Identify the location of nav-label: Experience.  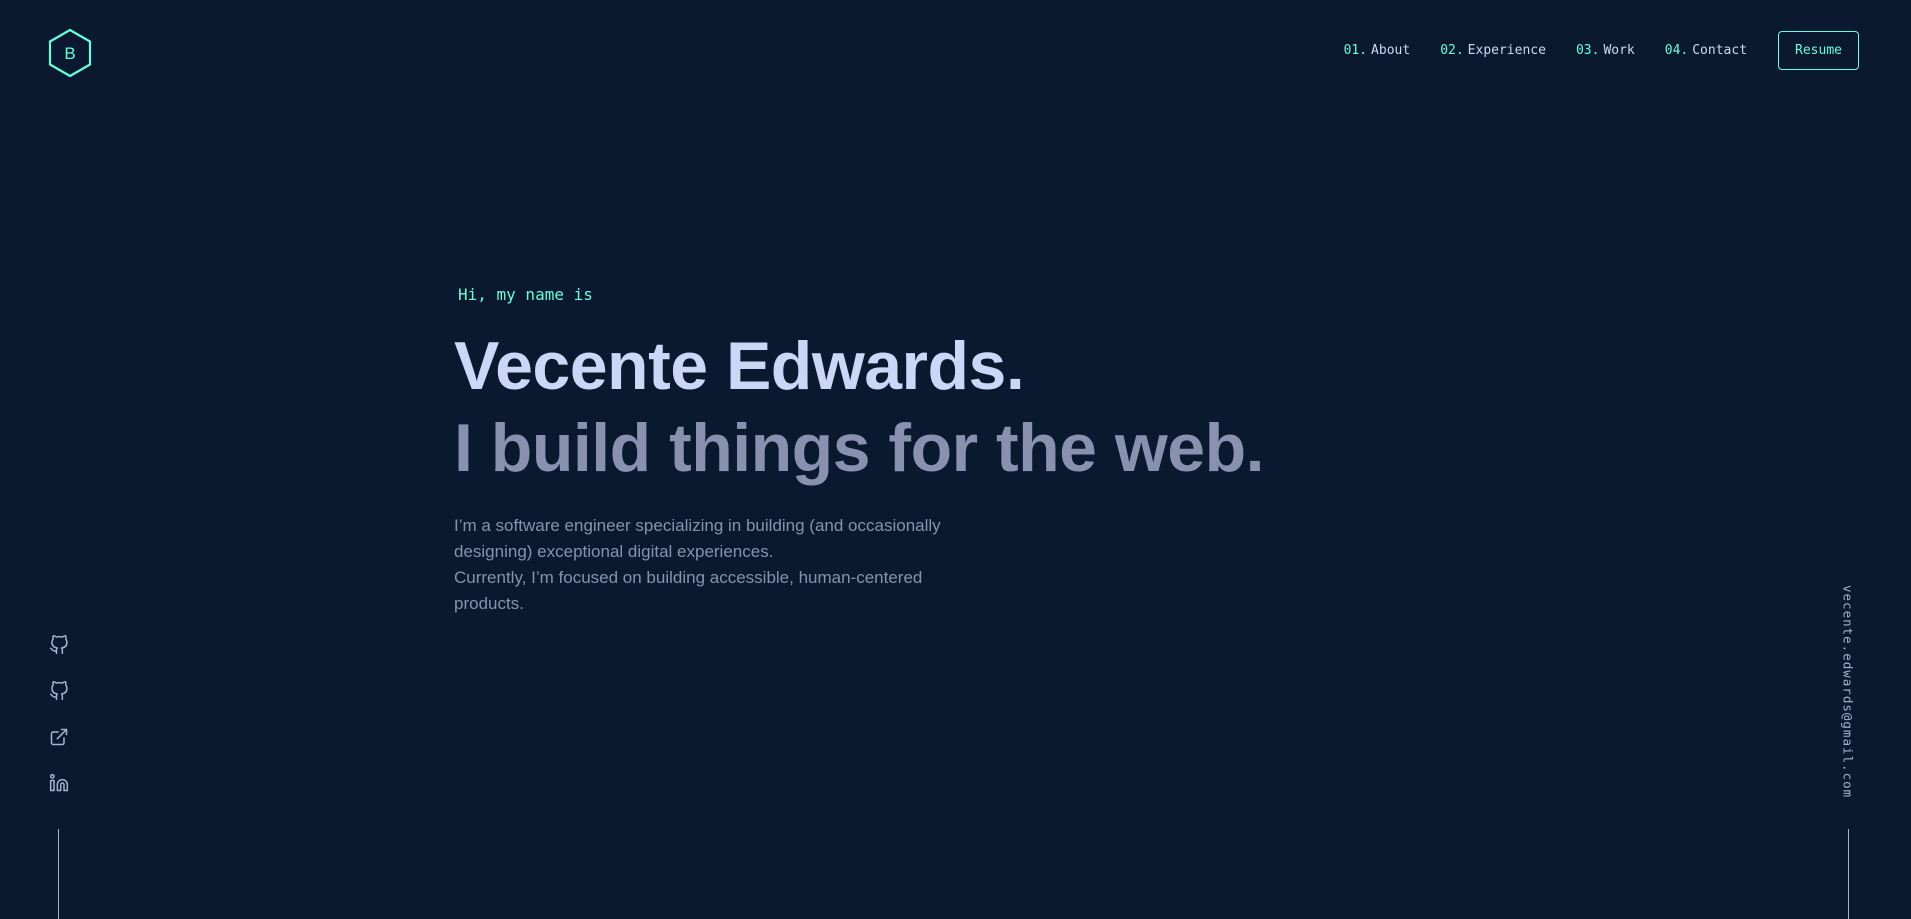
(1506, 50).